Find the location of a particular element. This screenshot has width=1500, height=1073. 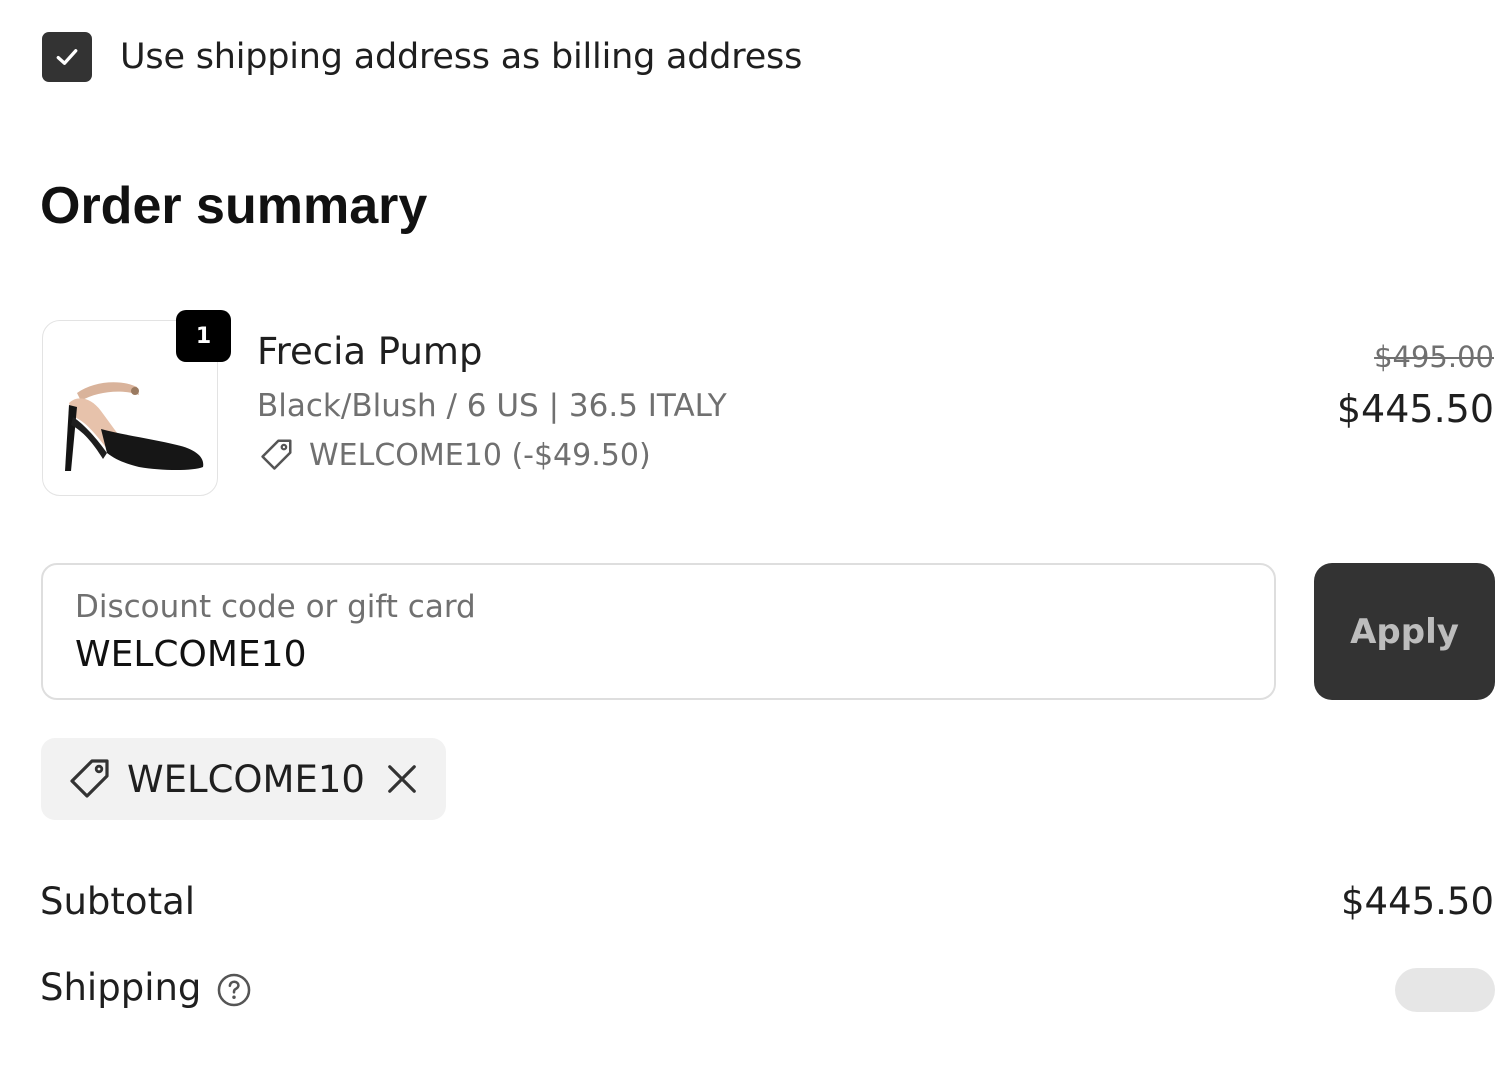

shipping-value-loading is located at coordinates (1445, 990).